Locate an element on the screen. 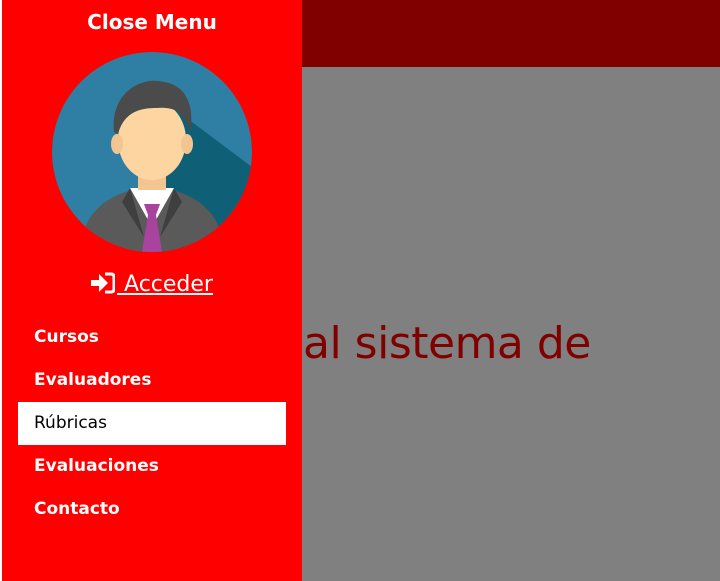  user-avatar is located at coordinates (152, 152).